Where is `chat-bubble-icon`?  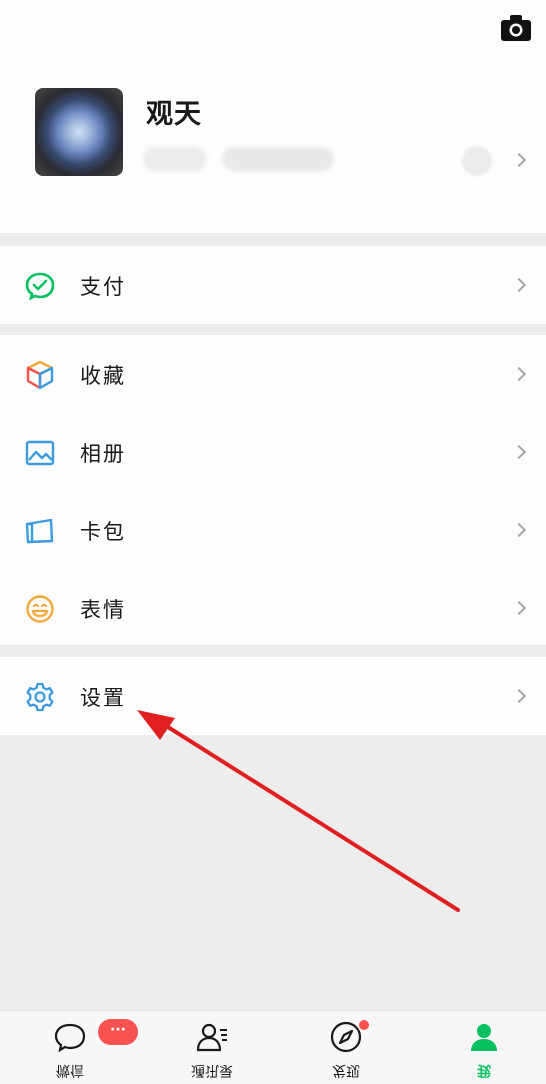 chat-bubble-icon is located at coordinates (70, 1038).